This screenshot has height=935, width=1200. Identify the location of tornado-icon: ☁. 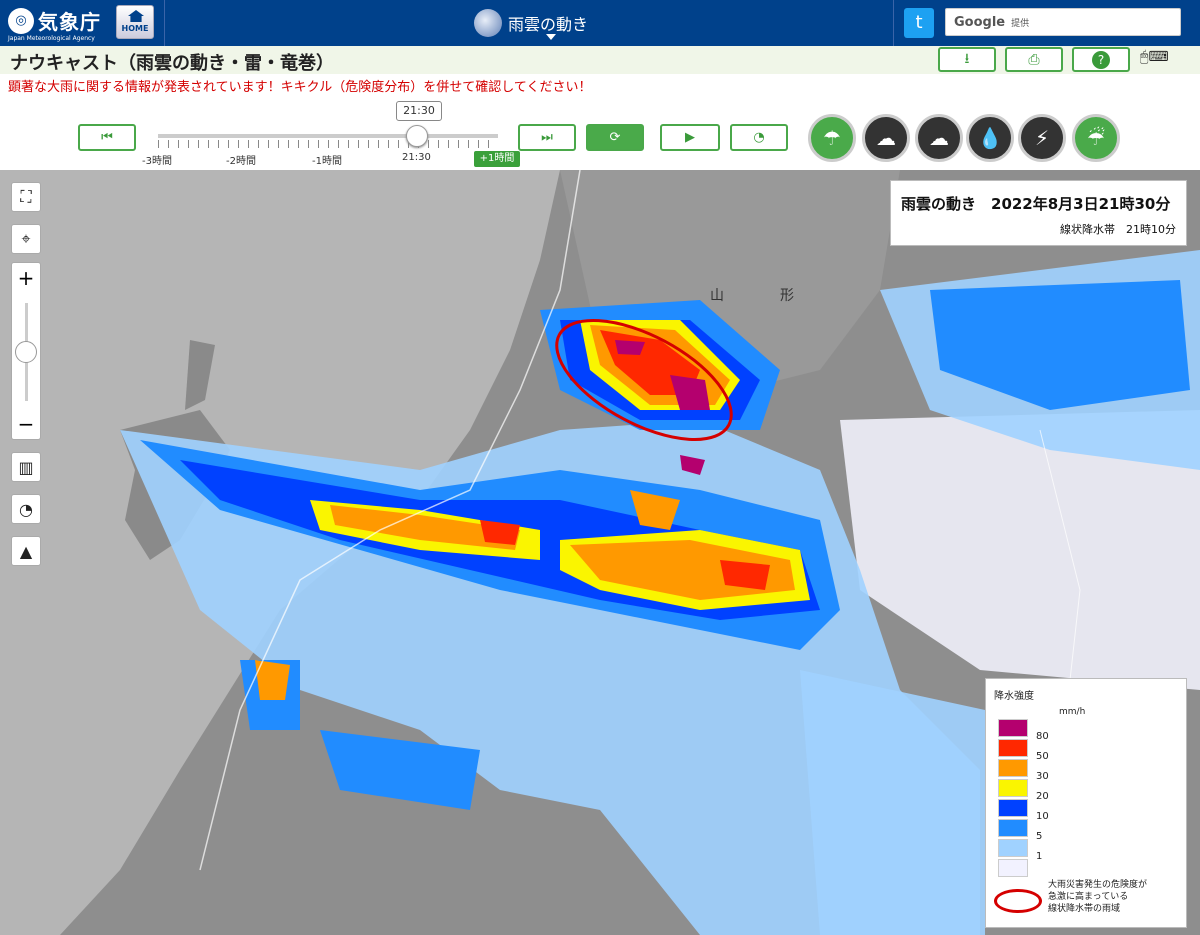
(939, 138).